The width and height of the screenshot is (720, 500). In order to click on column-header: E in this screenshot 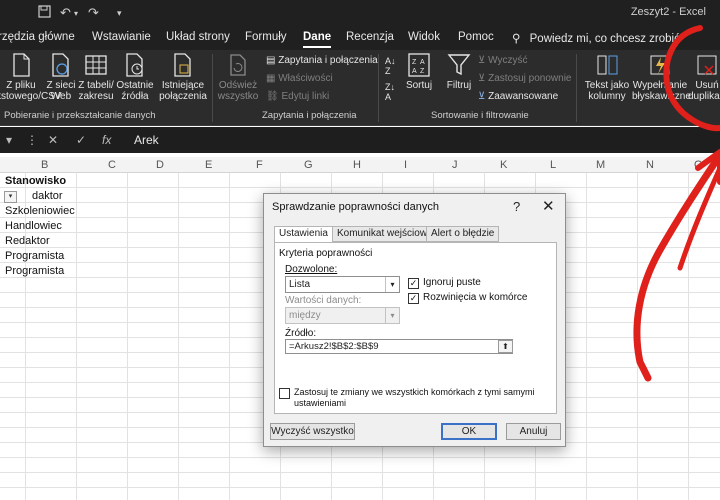, I will do `click(208, 165)`.